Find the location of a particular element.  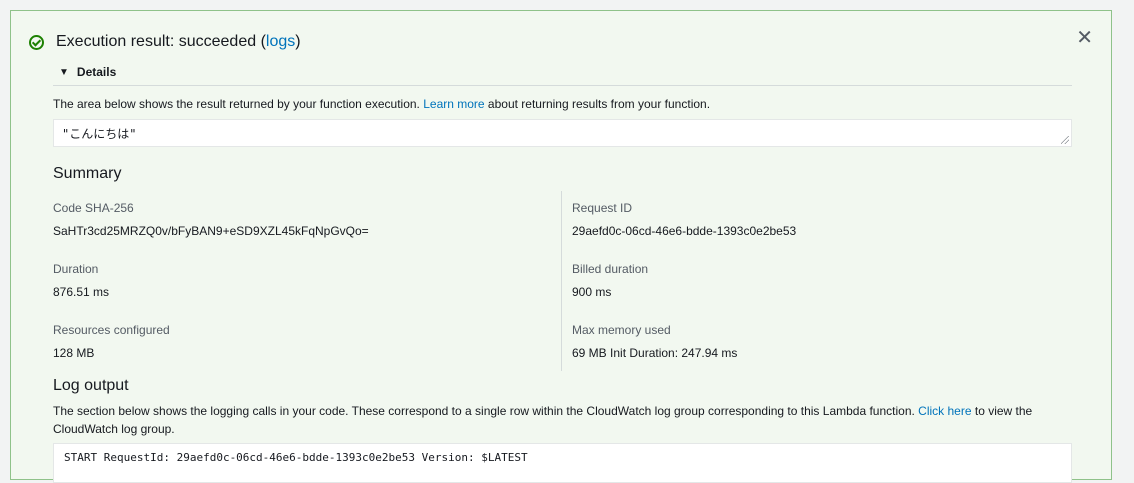

result-title-text: Execution result: succeeded ( is located at coordinates (161, 41).